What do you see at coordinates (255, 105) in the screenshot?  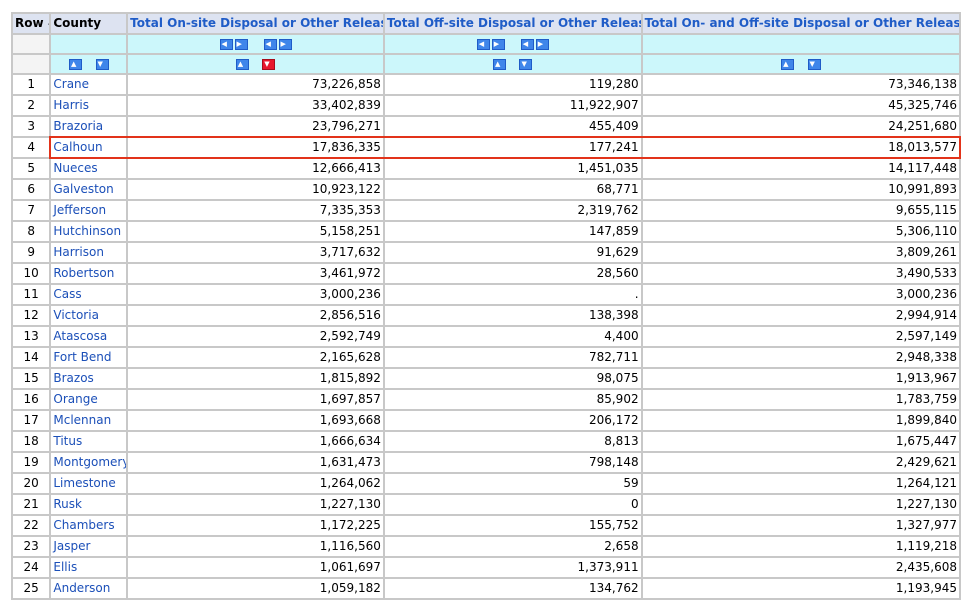 I see `onsite-value-cell: 33,402,839` at bounding box center [255, 105].